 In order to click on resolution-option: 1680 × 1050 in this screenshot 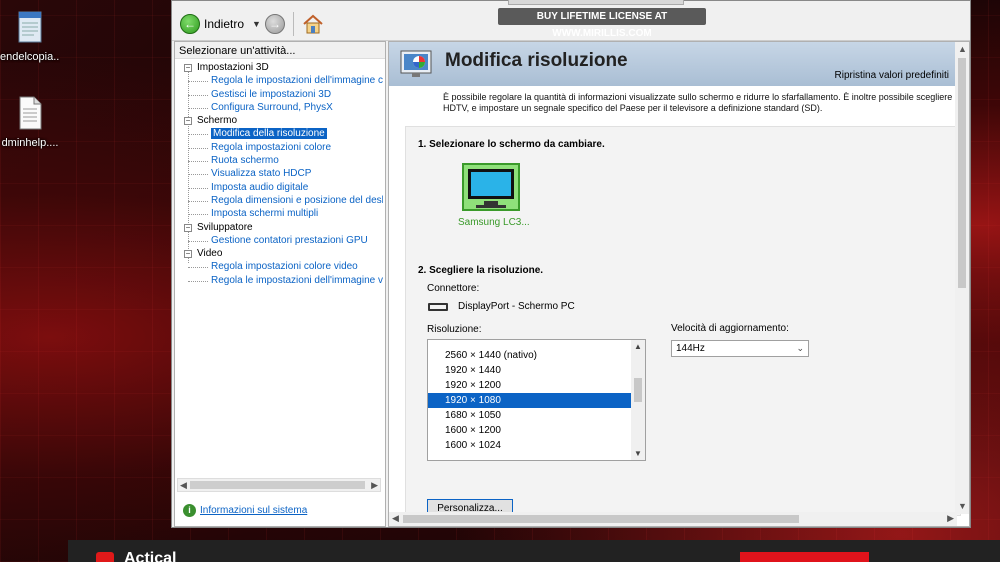, I will do `click(529, 415)`.